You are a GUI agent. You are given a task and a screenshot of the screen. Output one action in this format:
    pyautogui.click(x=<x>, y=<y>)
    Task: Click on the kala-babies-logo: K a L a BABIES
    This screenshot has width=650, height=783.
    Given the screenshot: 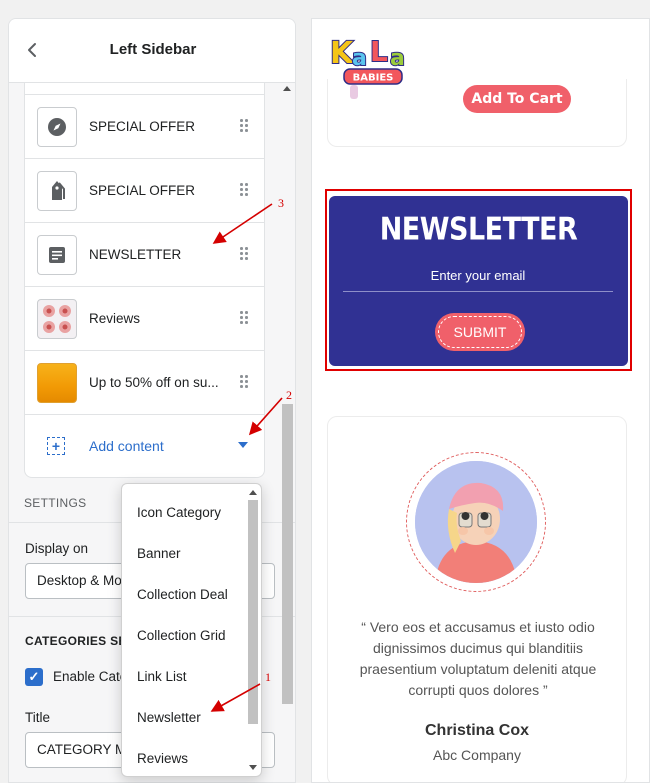 What is the action you would take?
    pyautogui.click(x=367, y=59)
    